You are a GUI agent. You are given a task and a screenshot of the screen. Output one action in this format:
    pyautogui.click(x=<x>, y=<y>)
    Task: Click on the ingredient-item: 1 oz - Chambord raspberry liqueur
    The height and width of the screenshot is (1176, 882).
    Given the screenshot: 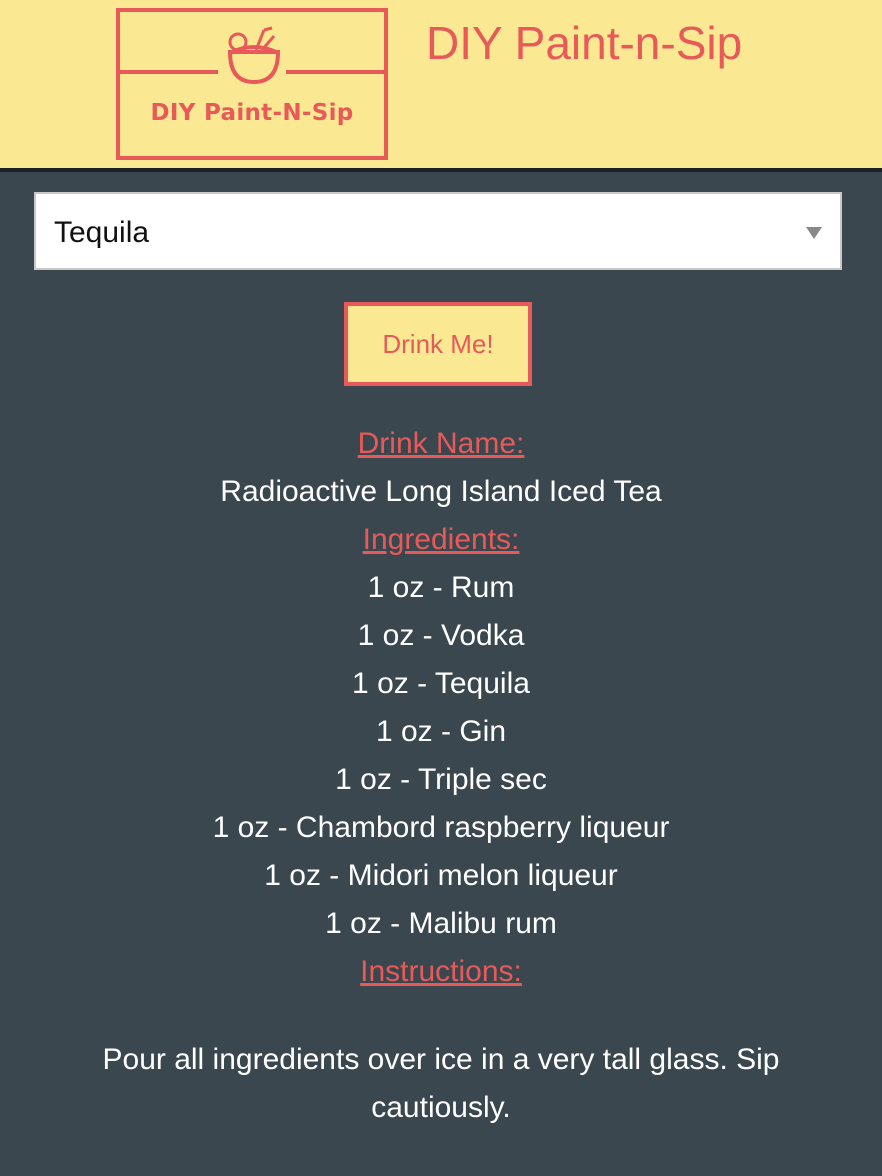 What is the action you would take?
    pyautogui.click(x=441, y=827)
    